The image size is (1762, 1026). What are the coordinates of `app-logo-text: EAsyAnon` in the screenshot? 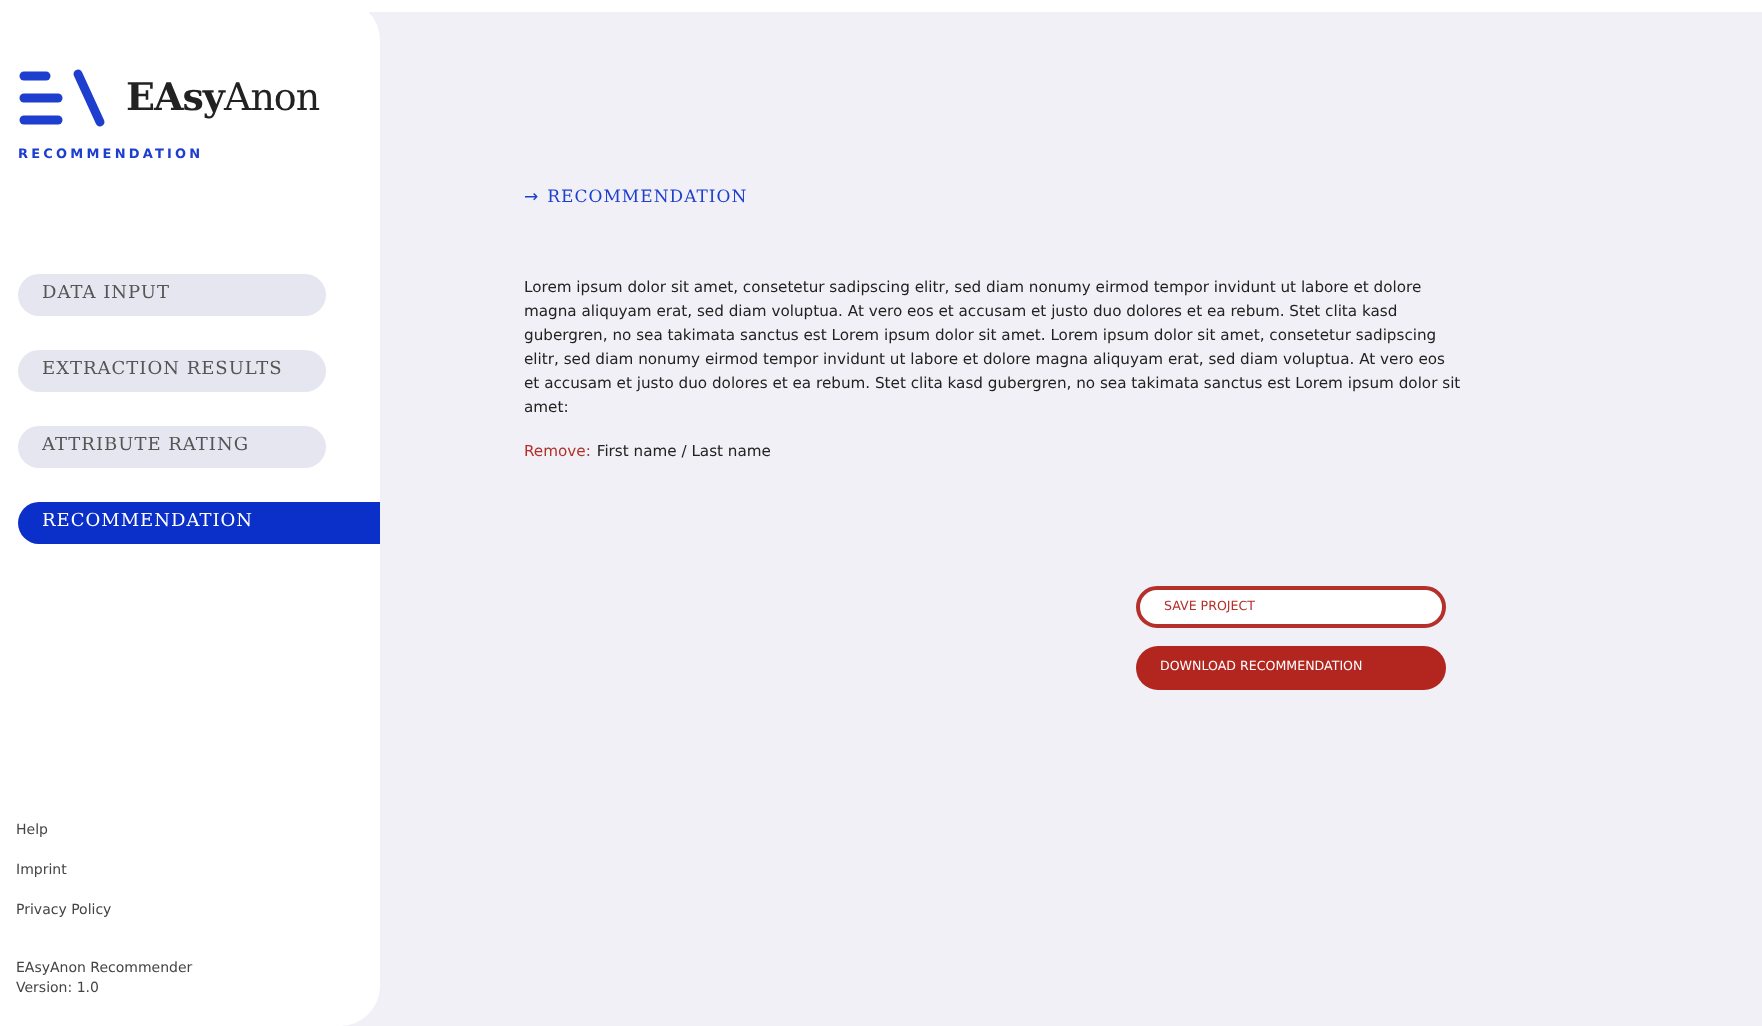 It's located at (223, 98).